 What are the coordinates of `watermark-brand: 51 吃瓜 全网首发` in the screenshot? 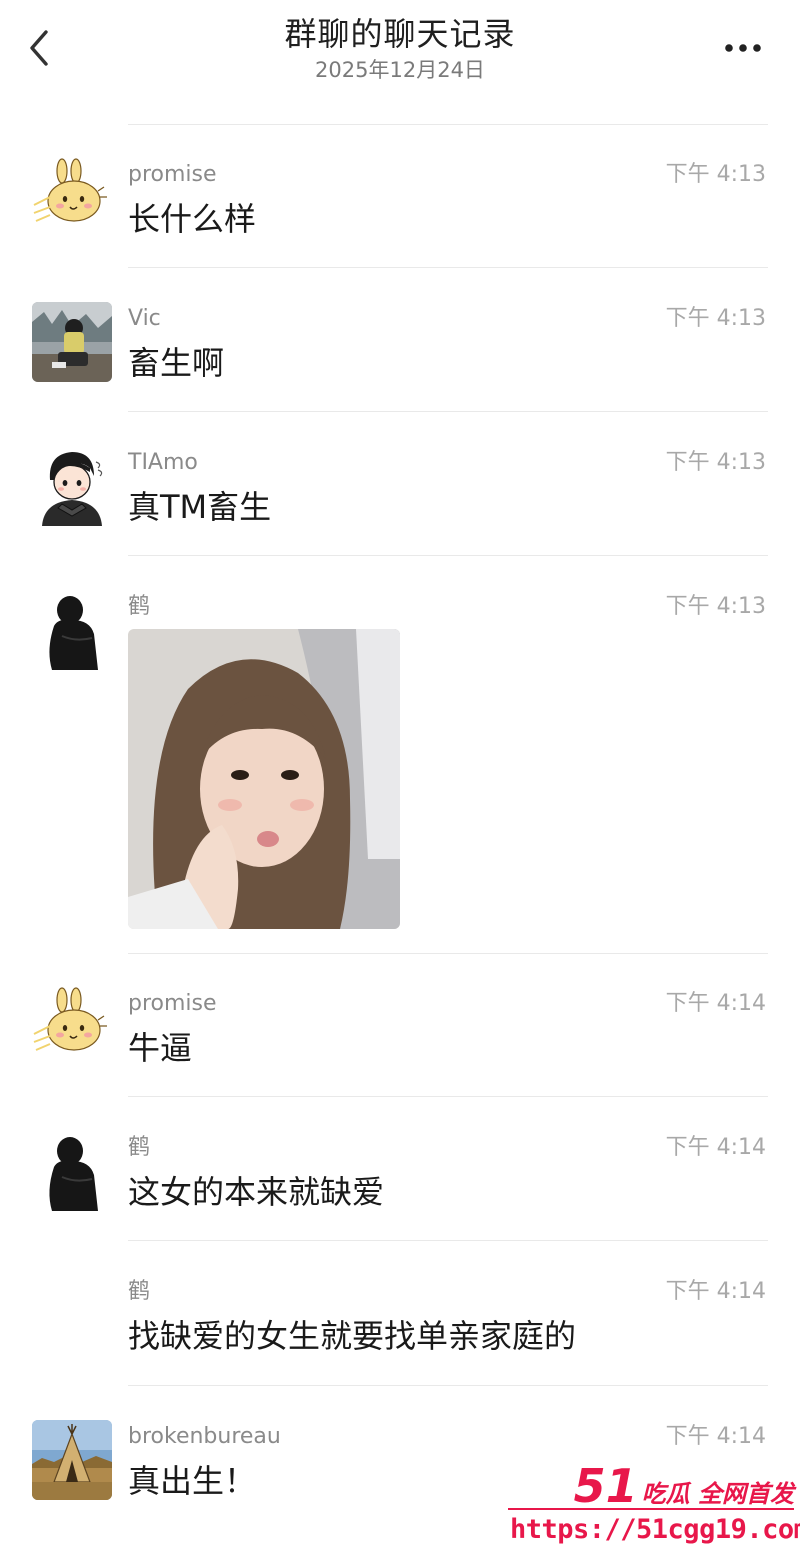 It's located at (684, 1490).